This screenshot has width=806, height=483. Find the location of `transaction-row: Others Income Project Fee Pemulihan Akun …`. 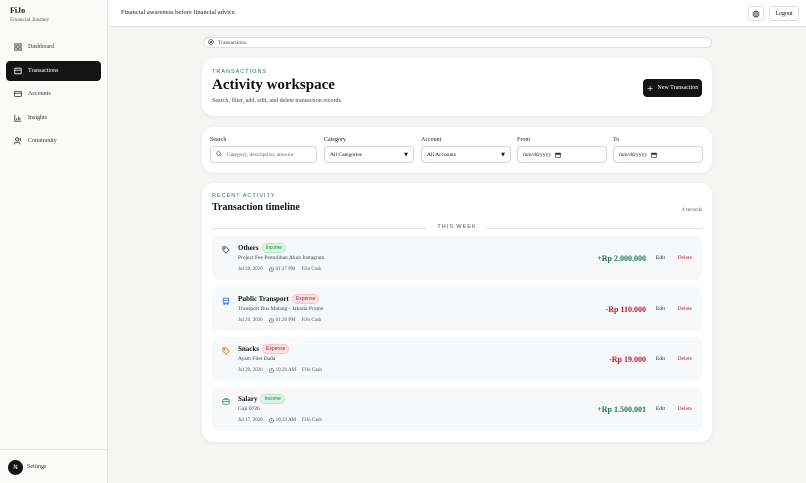

transaction-row: Others Income Project Fee Pemulihan Akun … is located at coordinates (457, 258).